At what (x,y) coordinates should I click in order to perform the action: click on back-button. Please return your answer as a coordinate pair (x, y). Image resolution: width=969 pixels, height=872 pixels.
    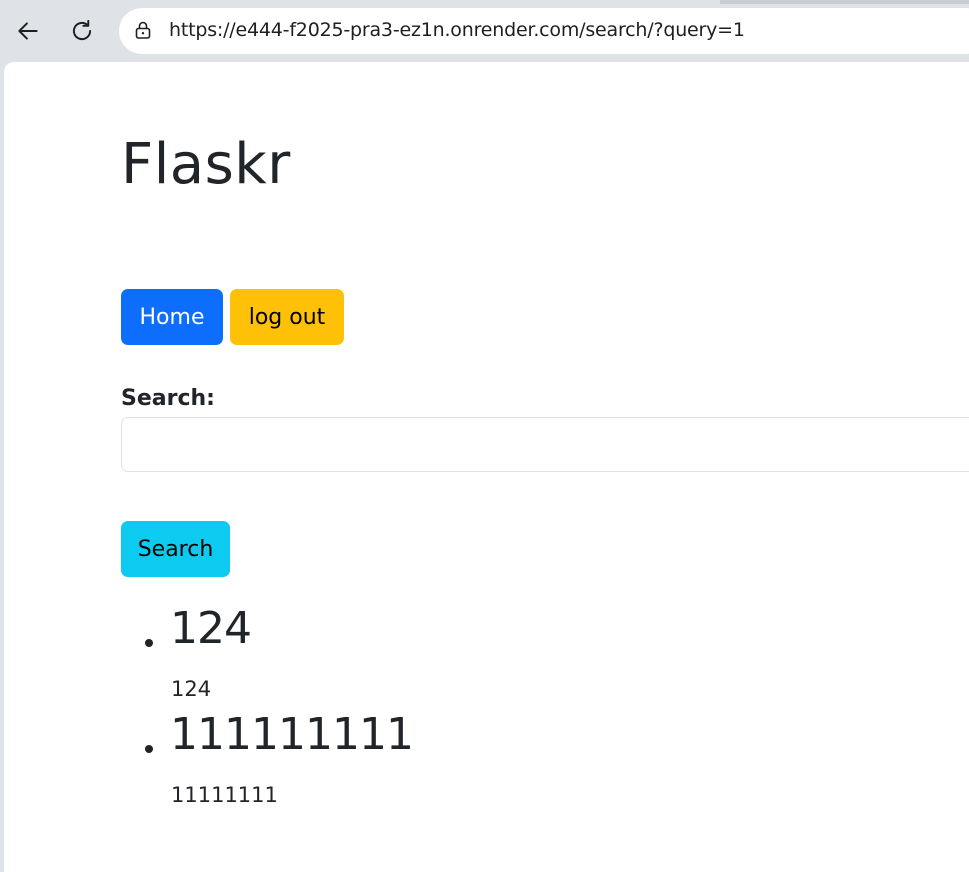
    Looking at the image, I should click on (28, 31).